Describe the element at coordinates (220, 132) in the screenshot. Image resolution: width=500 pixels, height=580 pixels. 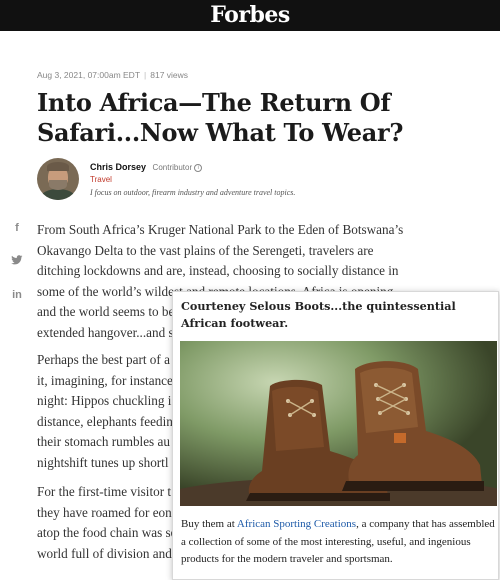
I see `headline-line-2: Safari...Now What To Wear?` at that location.